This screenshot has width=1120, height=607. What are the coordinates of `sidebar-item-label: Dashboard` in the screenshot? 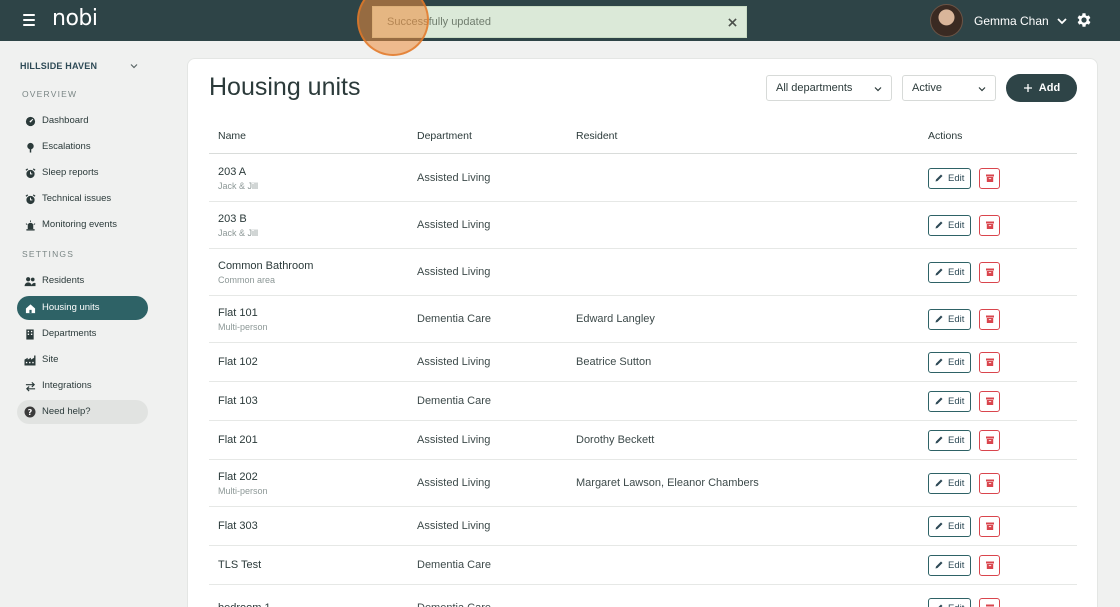 It's located at (65, 120).